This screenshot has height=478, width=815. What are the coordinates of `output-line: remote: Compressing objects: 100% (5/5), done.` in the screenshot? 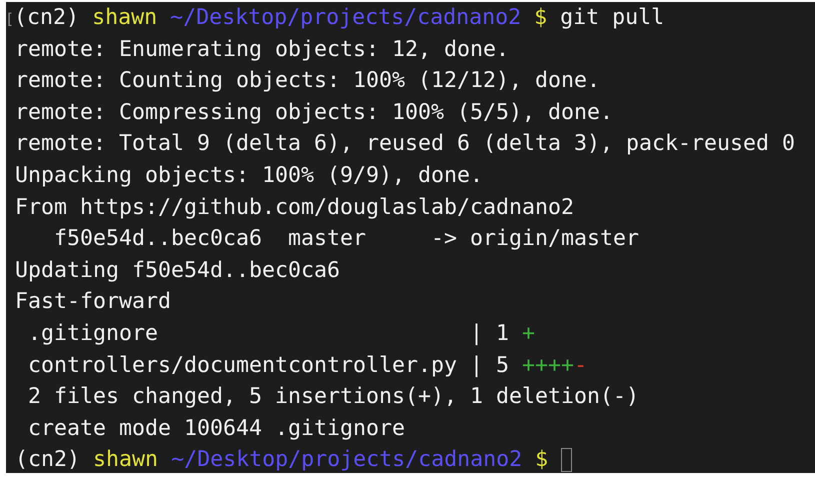 It's located at (314, 112).